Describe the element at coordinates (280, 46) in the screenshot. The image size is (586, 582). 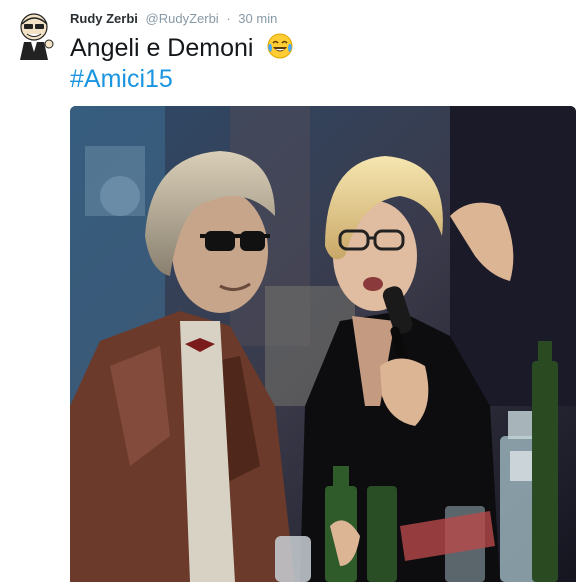
I see `tears-of-joy-emoji-icon` at that location.